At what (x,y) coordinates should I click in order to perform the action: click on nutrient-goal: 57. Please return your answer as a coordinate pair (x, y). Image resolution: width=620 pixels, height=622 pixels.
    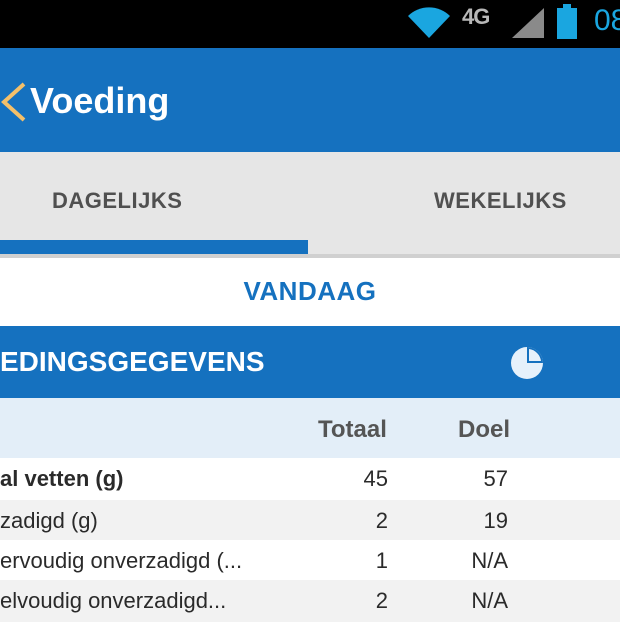
    Looking at the image, I should click on (495, 478).